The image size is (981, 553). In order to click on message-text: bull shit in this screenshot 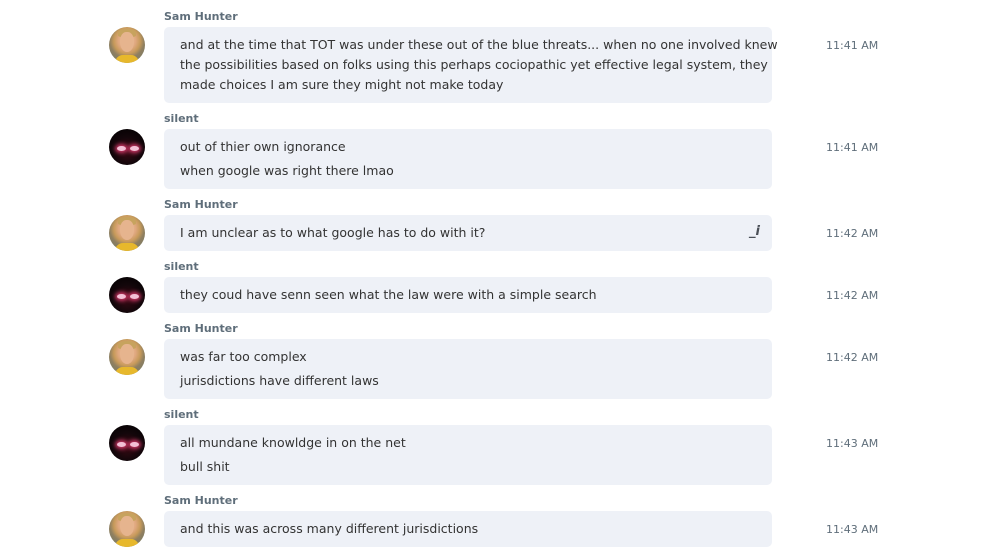, I will do `click(205, 466)`.